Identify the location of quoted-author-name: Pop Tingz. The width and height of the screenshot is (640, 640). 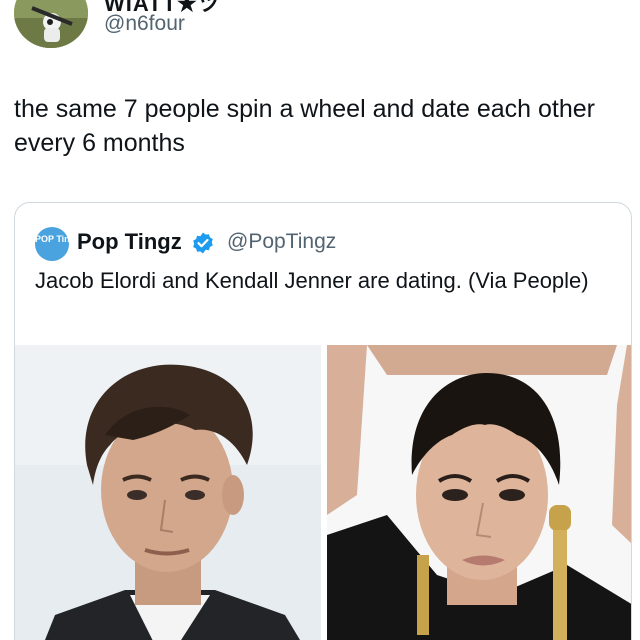
(129, 242).